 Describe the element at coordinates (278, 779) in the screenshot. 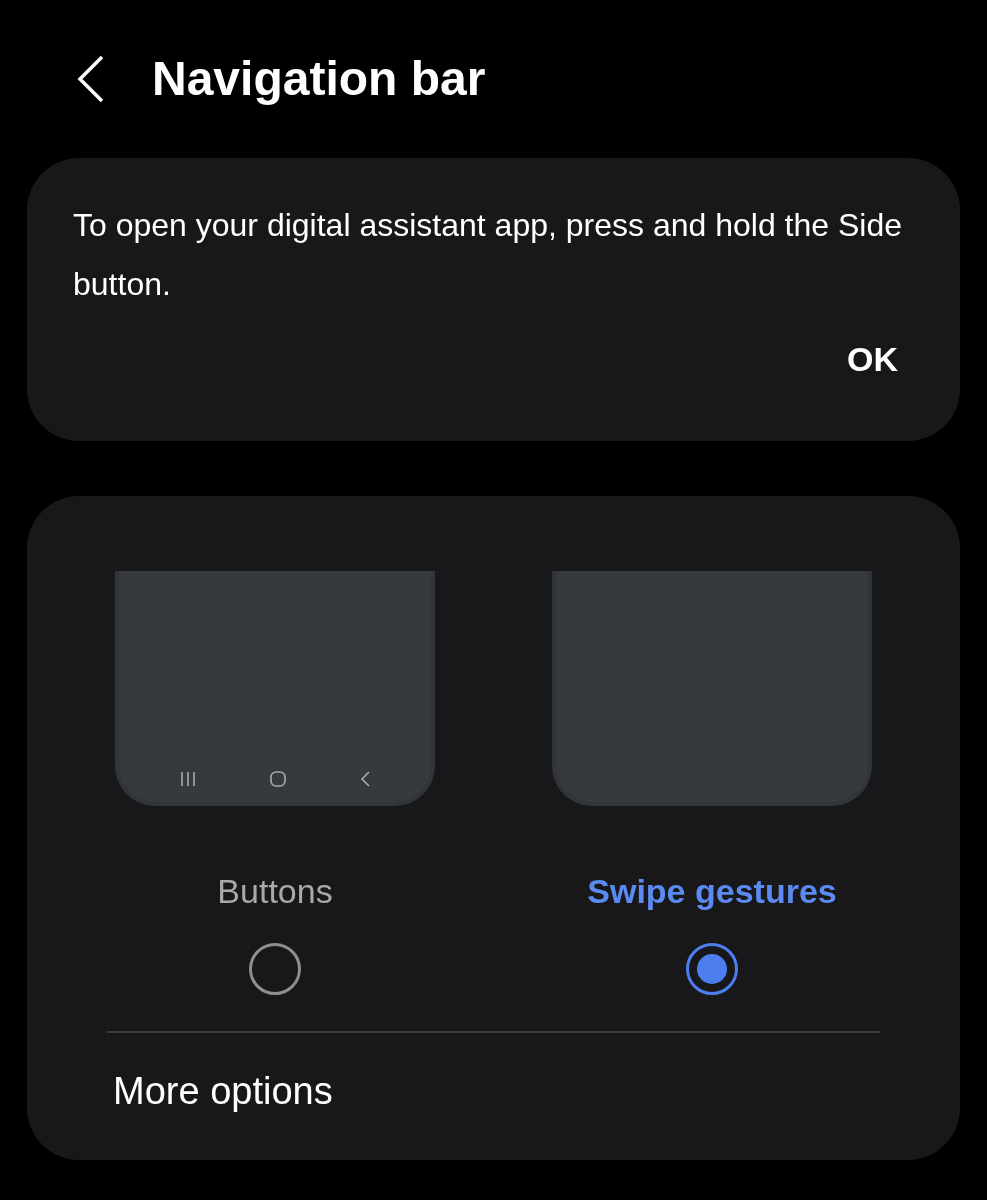

I see `home-icon` at that location.